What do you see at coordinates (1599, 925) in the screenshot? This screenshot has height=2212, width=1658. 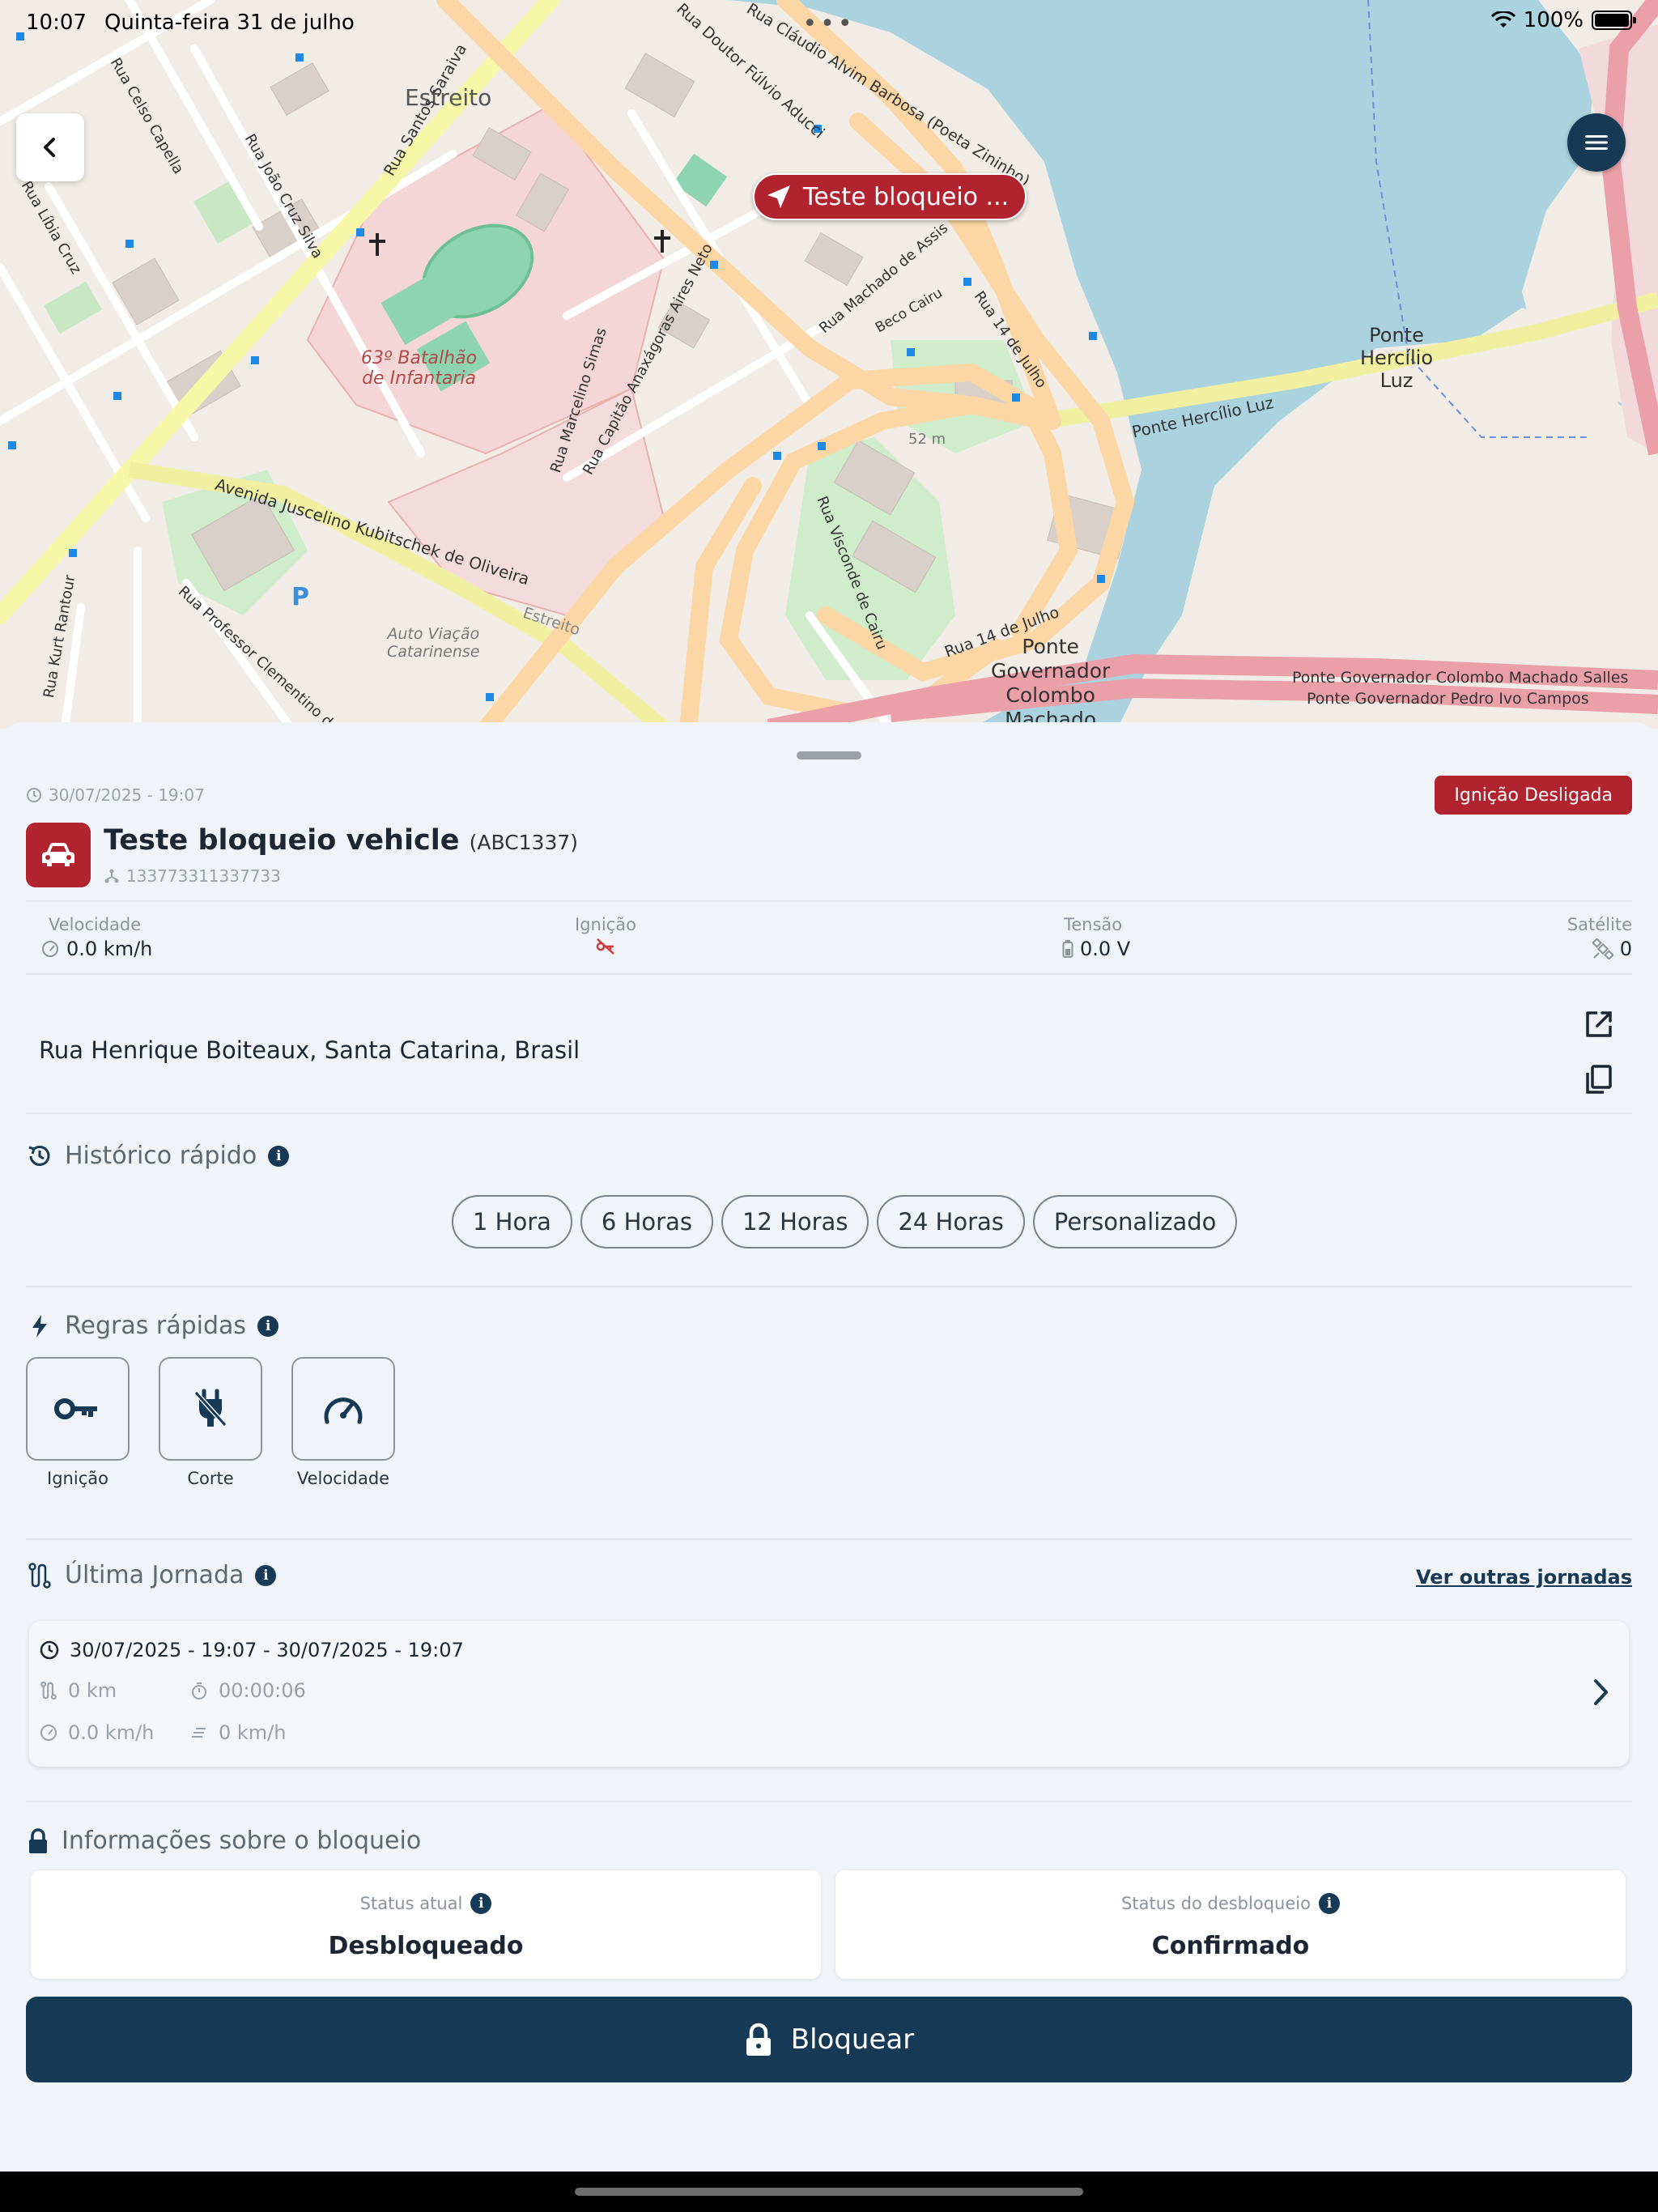 I see `stat-satellite-label: Satélite` at bounding box center [1599, 925].